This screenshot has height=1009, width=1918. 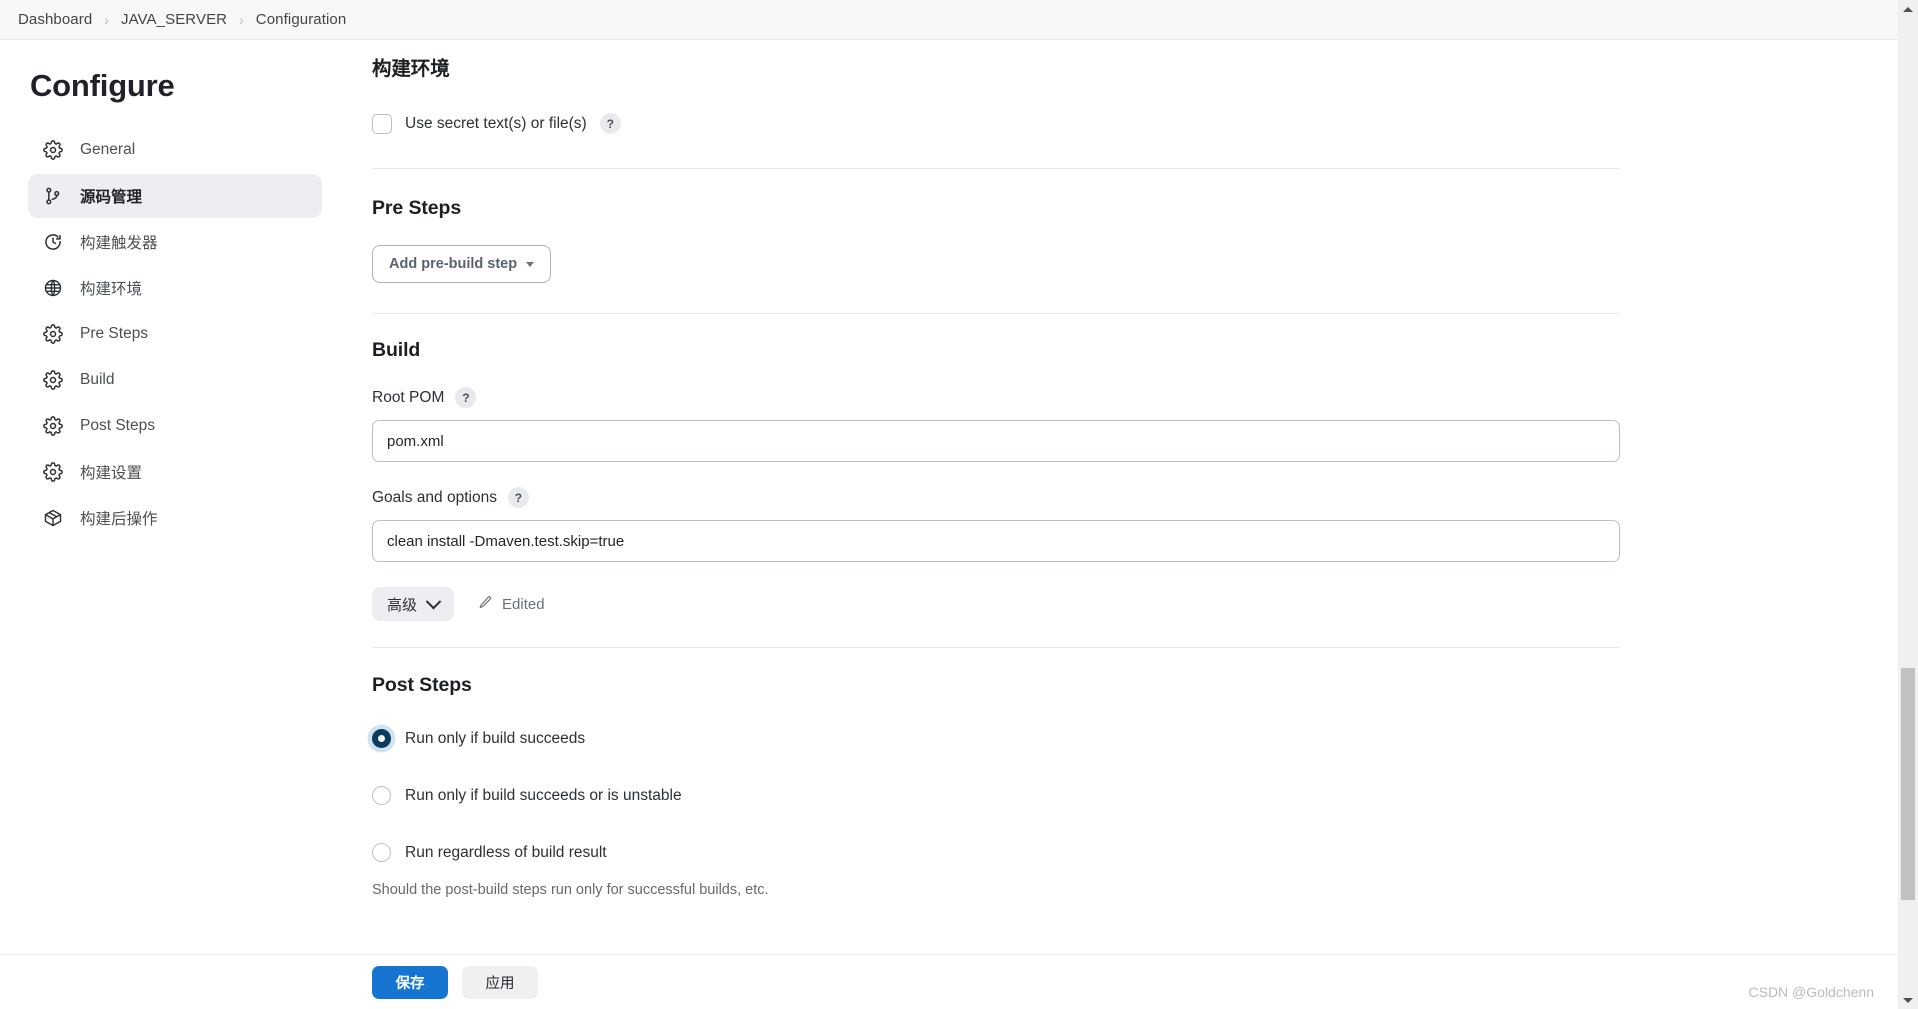 What do you see at coordinates (506, 852) in the screenshot?
I see `radio-label: Run regardless of build result` at bounding box center [506, 852].